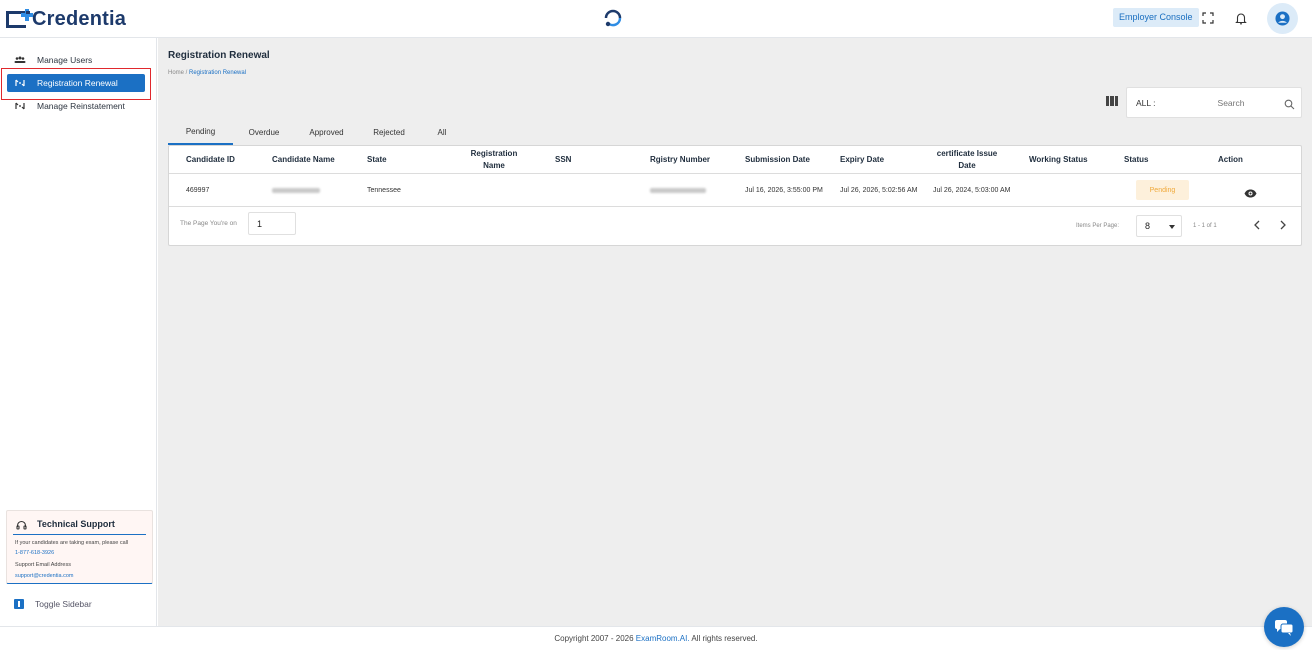  I want to click on logo-text: Credentia, so click(79, 18).